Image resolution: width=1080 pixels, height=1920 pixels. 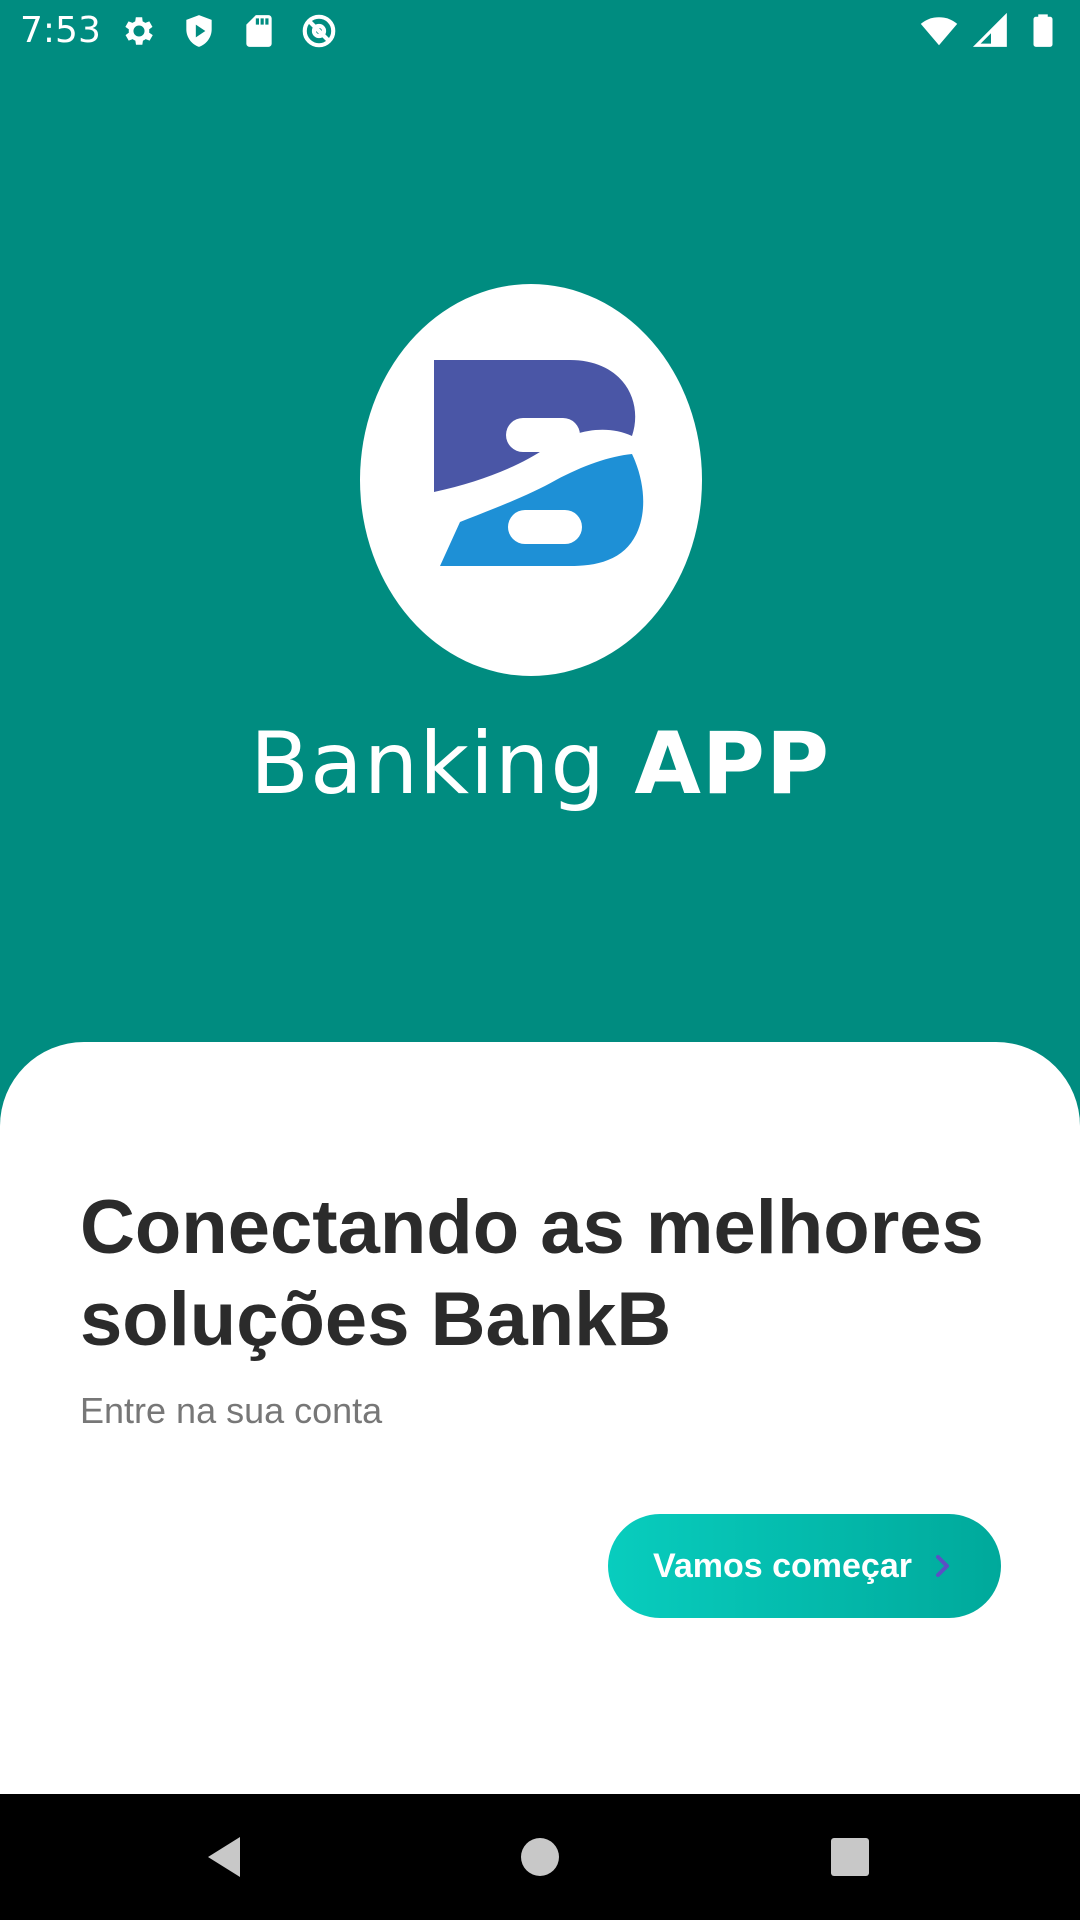 I want to click on system-icons, so click(x=991, y=31).